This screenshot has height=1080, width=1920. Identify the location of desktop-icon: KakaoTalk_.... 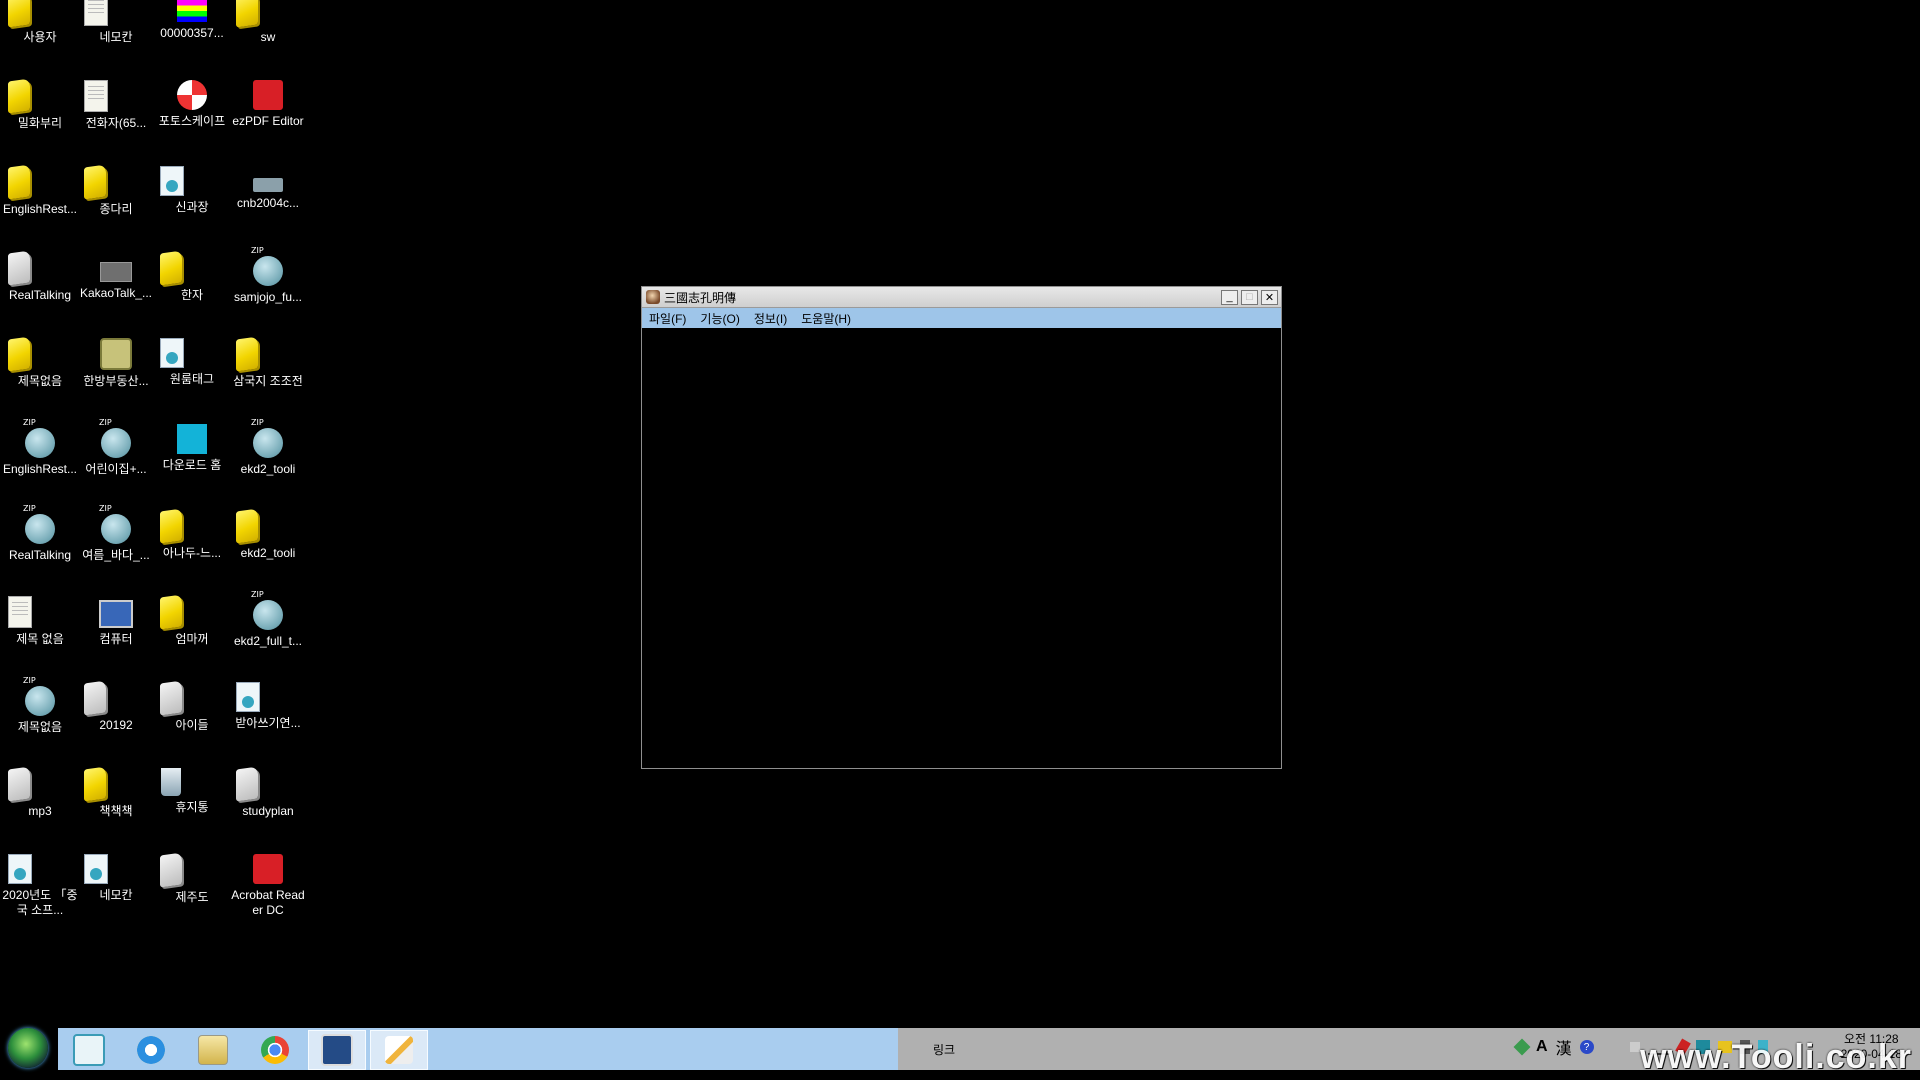
(116, 276).